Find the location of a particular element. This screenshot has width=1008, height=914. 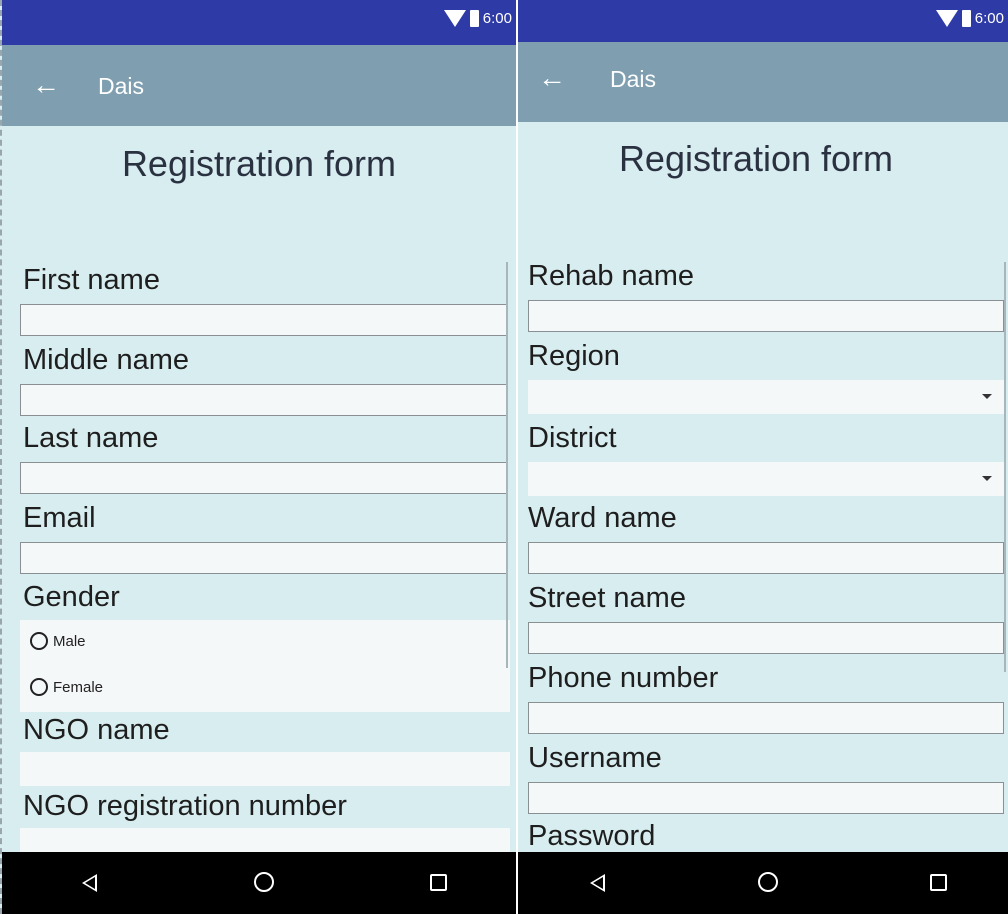

rehab-name-input is located at coordinates (766, 316).